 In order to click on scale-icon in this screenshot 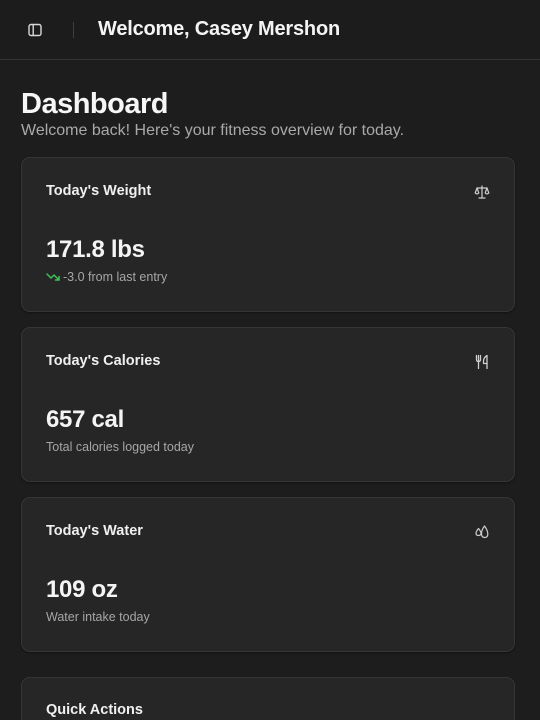, I will do `click(482, 192)`.